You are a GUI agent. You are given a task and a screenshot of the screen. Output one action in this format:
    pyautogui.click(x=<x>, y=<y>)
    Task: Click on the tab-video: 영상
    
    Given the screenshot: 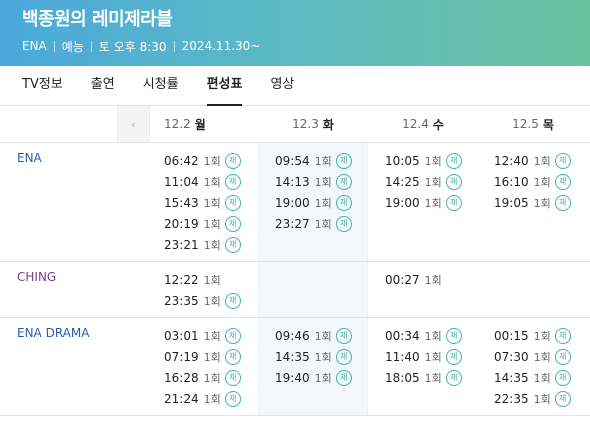 What is the action you would take?
    pyautogui.click(x=282, y=85)
    